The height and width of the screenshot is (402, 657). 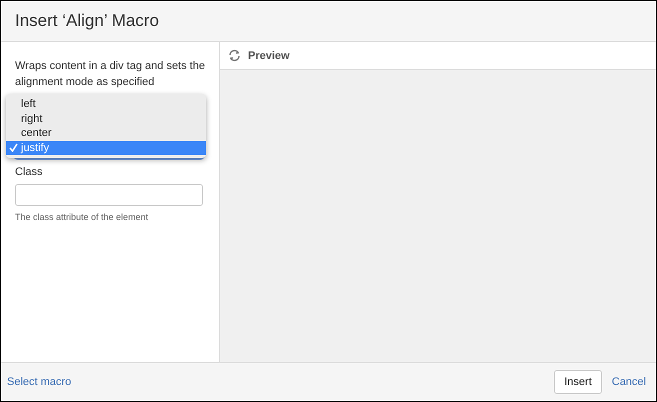 I want to click on field-label: Class, so click(x=29, y=172).